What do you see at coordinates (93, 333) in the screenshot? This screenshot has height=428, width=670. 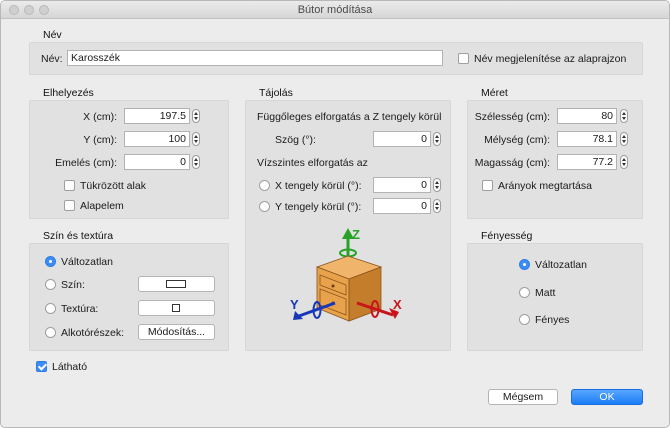 I see `parts-label: Alkotórészek:` at bounding box center [93, 333].